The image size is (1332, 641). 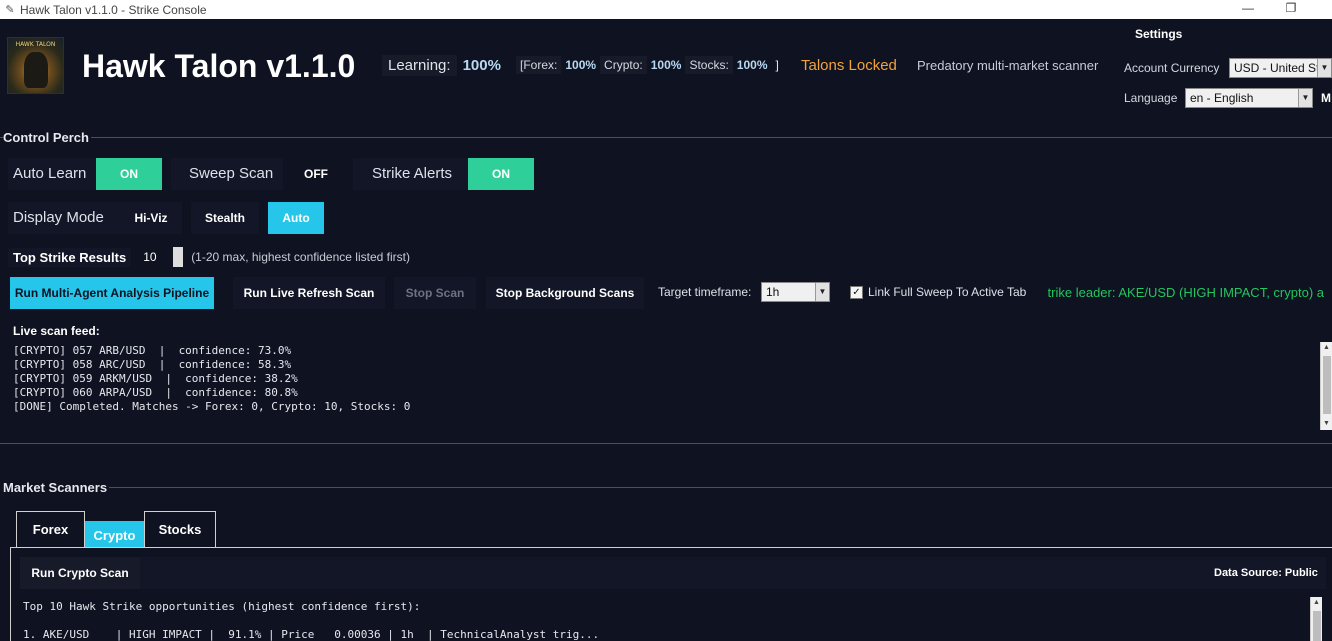 What do you see at coordinates (225, 218) in the screenshot?
I see `mode-stealth-button: Stealth` at bounding box center [225, 218].